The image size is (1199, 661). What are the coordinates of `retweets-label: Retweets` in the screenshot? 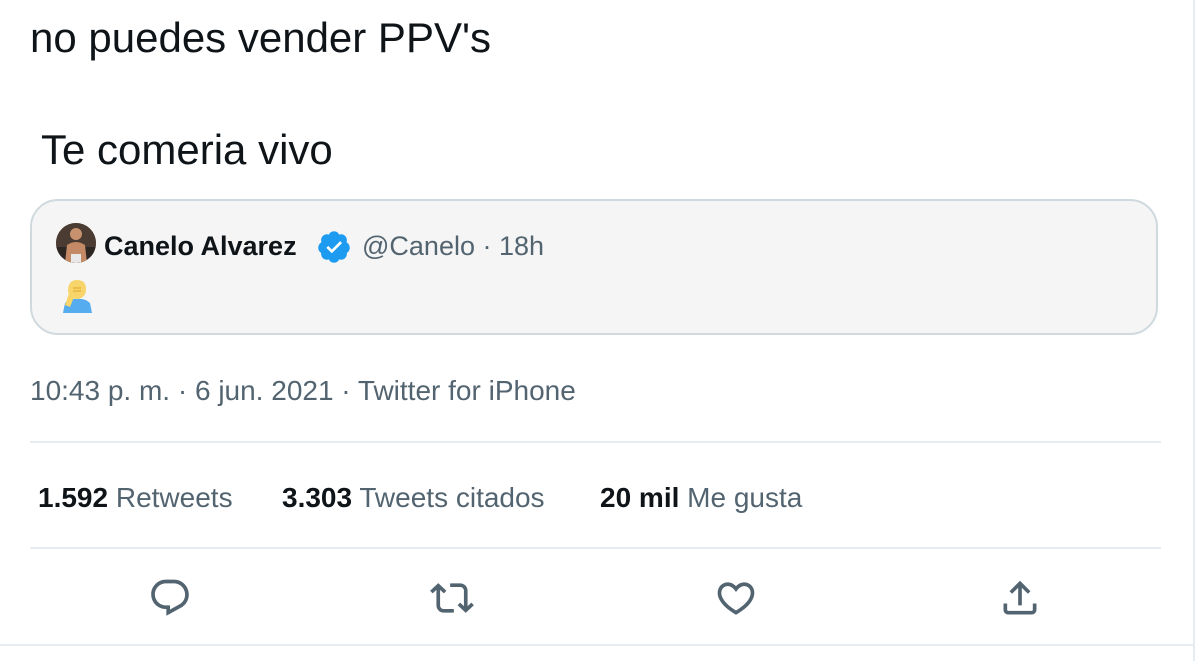 It's located at (174, 497).